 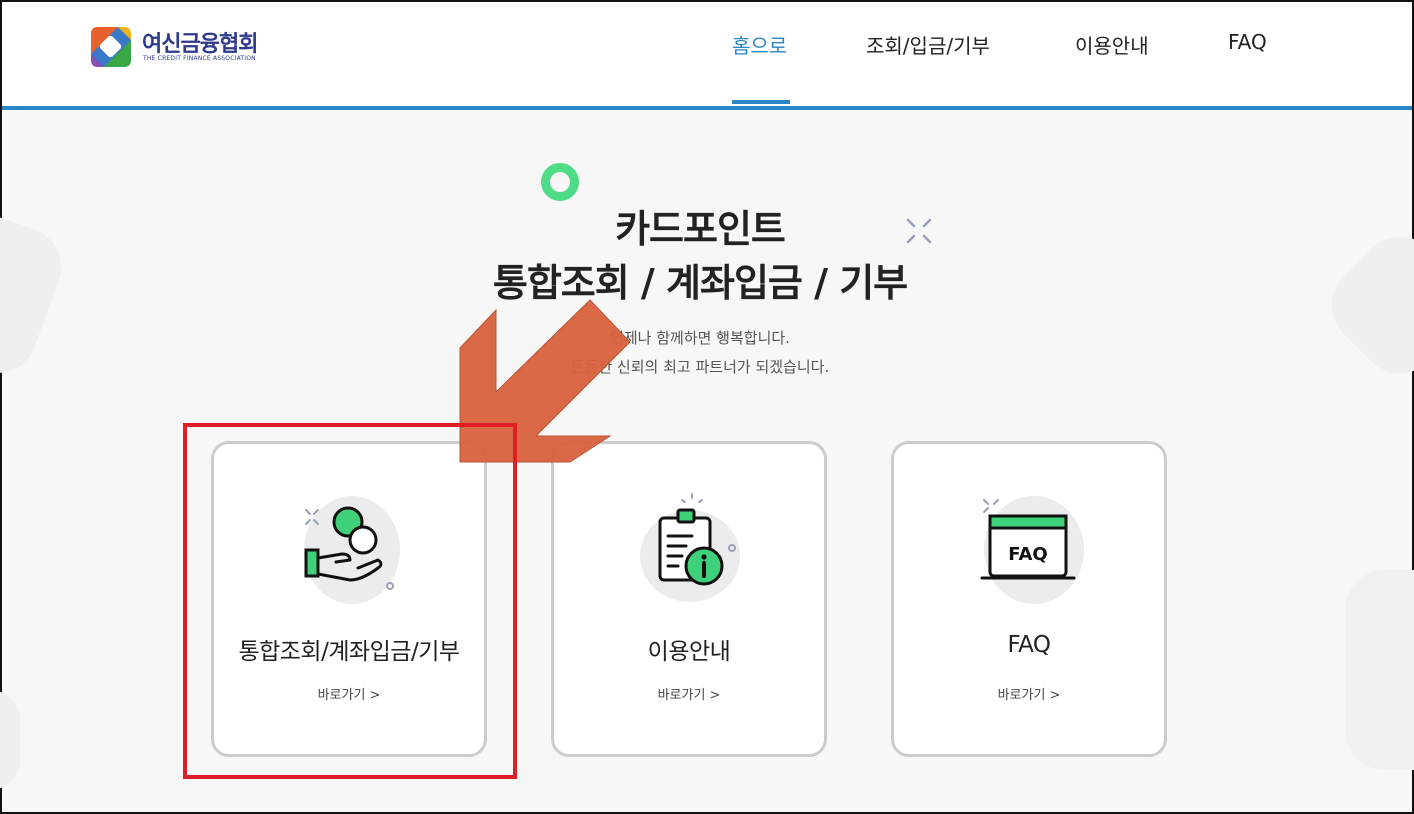 I want to click on faq-icon-text: FAQ, so click(x=1027, y=554).